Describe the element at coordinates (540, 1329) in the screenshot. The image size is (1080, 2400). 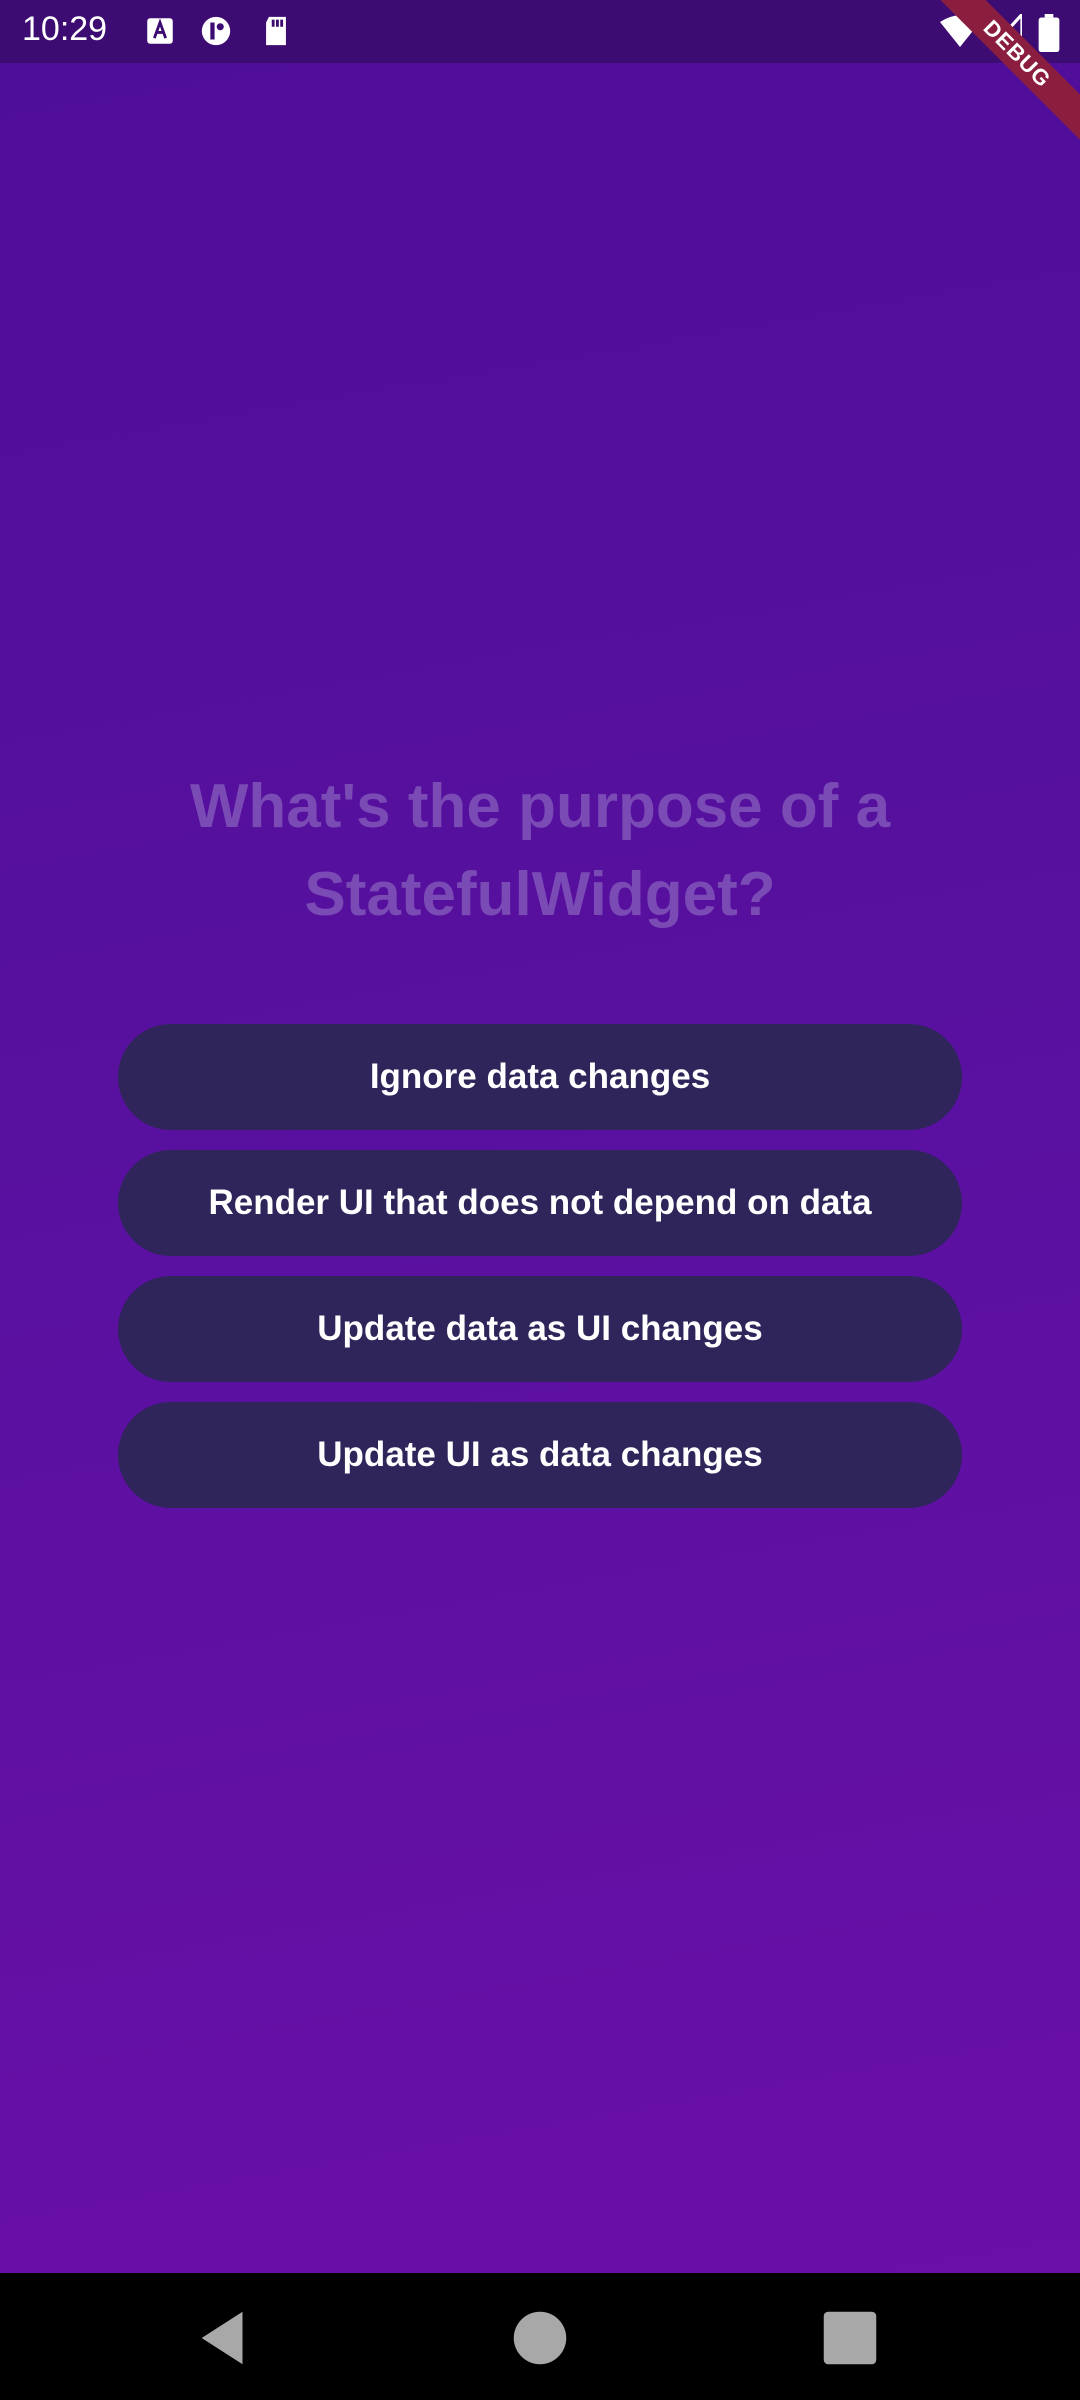
I see `answer-button: Update data as UI changes` at that location.